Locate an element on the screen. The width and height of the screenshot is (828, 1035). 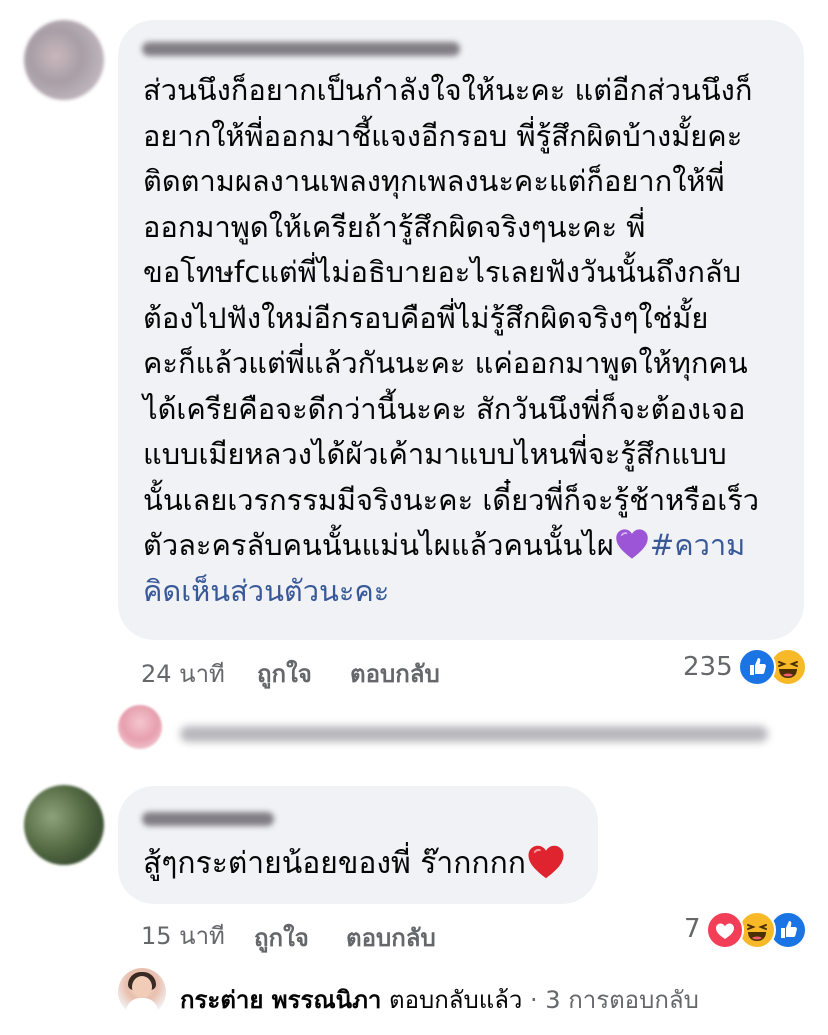
comment-line: สู้ๆกระต่ายน้อยของพี่ ร๊ากกกก is located at coordinates (334, 863).